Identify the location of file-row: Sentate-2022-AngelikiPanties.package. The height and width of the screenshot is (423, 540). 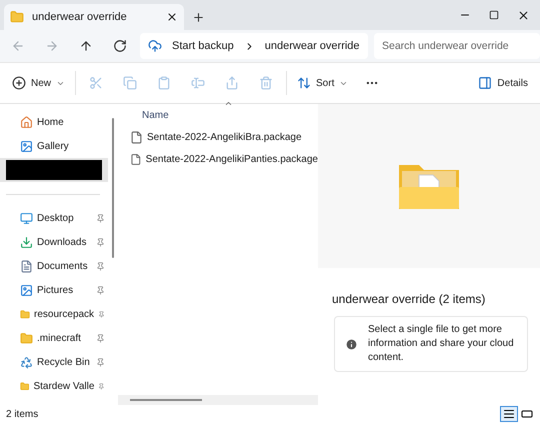
(218, 159).